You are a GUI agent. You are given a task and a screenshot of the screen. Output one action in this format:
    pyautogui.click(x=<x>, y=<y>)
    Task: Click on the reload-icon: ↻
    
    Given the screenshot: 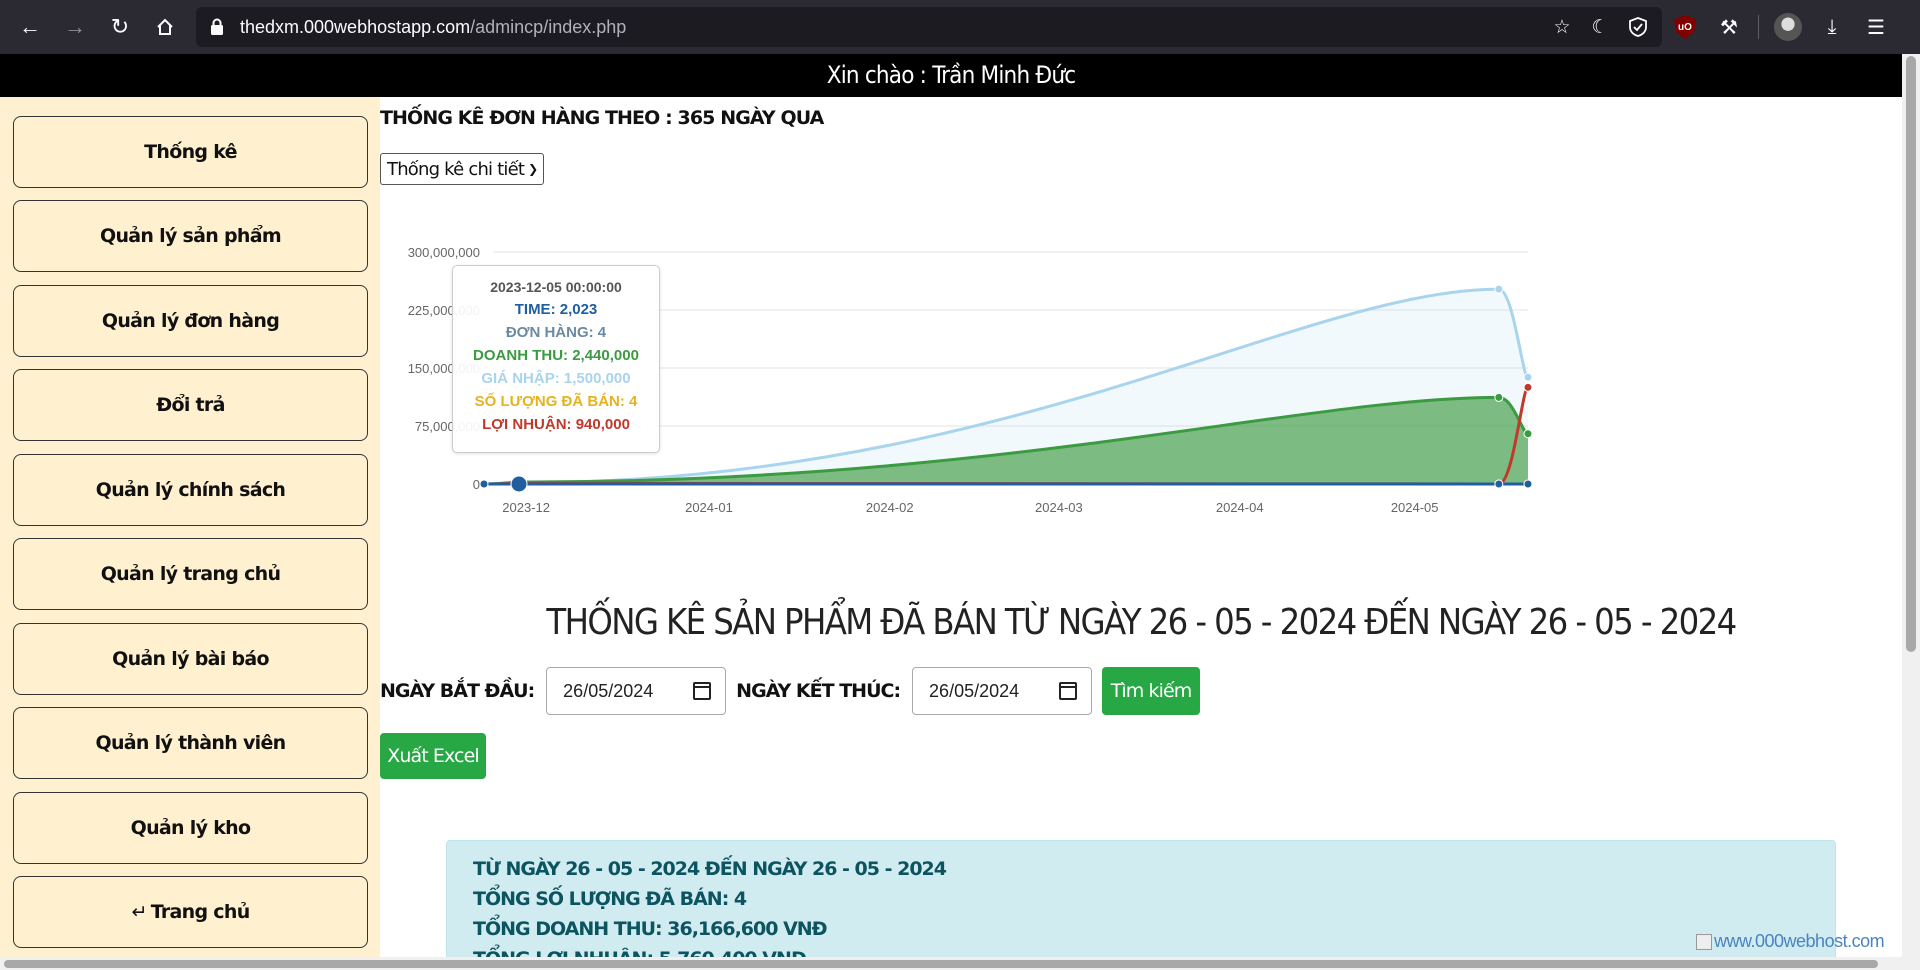 What is the action you would take?
    pyautogui.click(x=120, y=27)
    